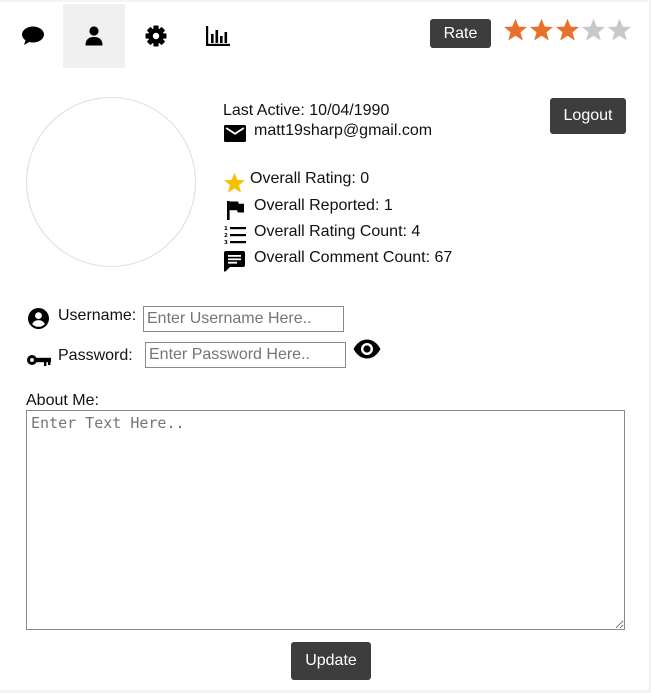 This screenshot has height=693, width=651. What do you see at coordinates (245, 355) in the screenshot?
I see `password-input` at bounding box center [245, 355].